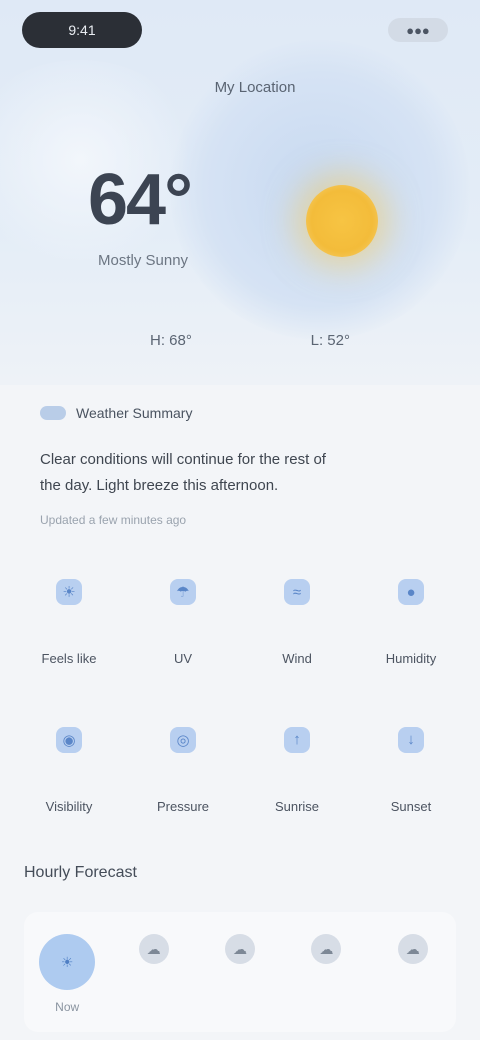 The image size is (480, 1040). What do you see at coordinates (250, 340) in the screenshot?
I see `high-low-row: H: 68° L: 52°` at bounding box center [250, 340].